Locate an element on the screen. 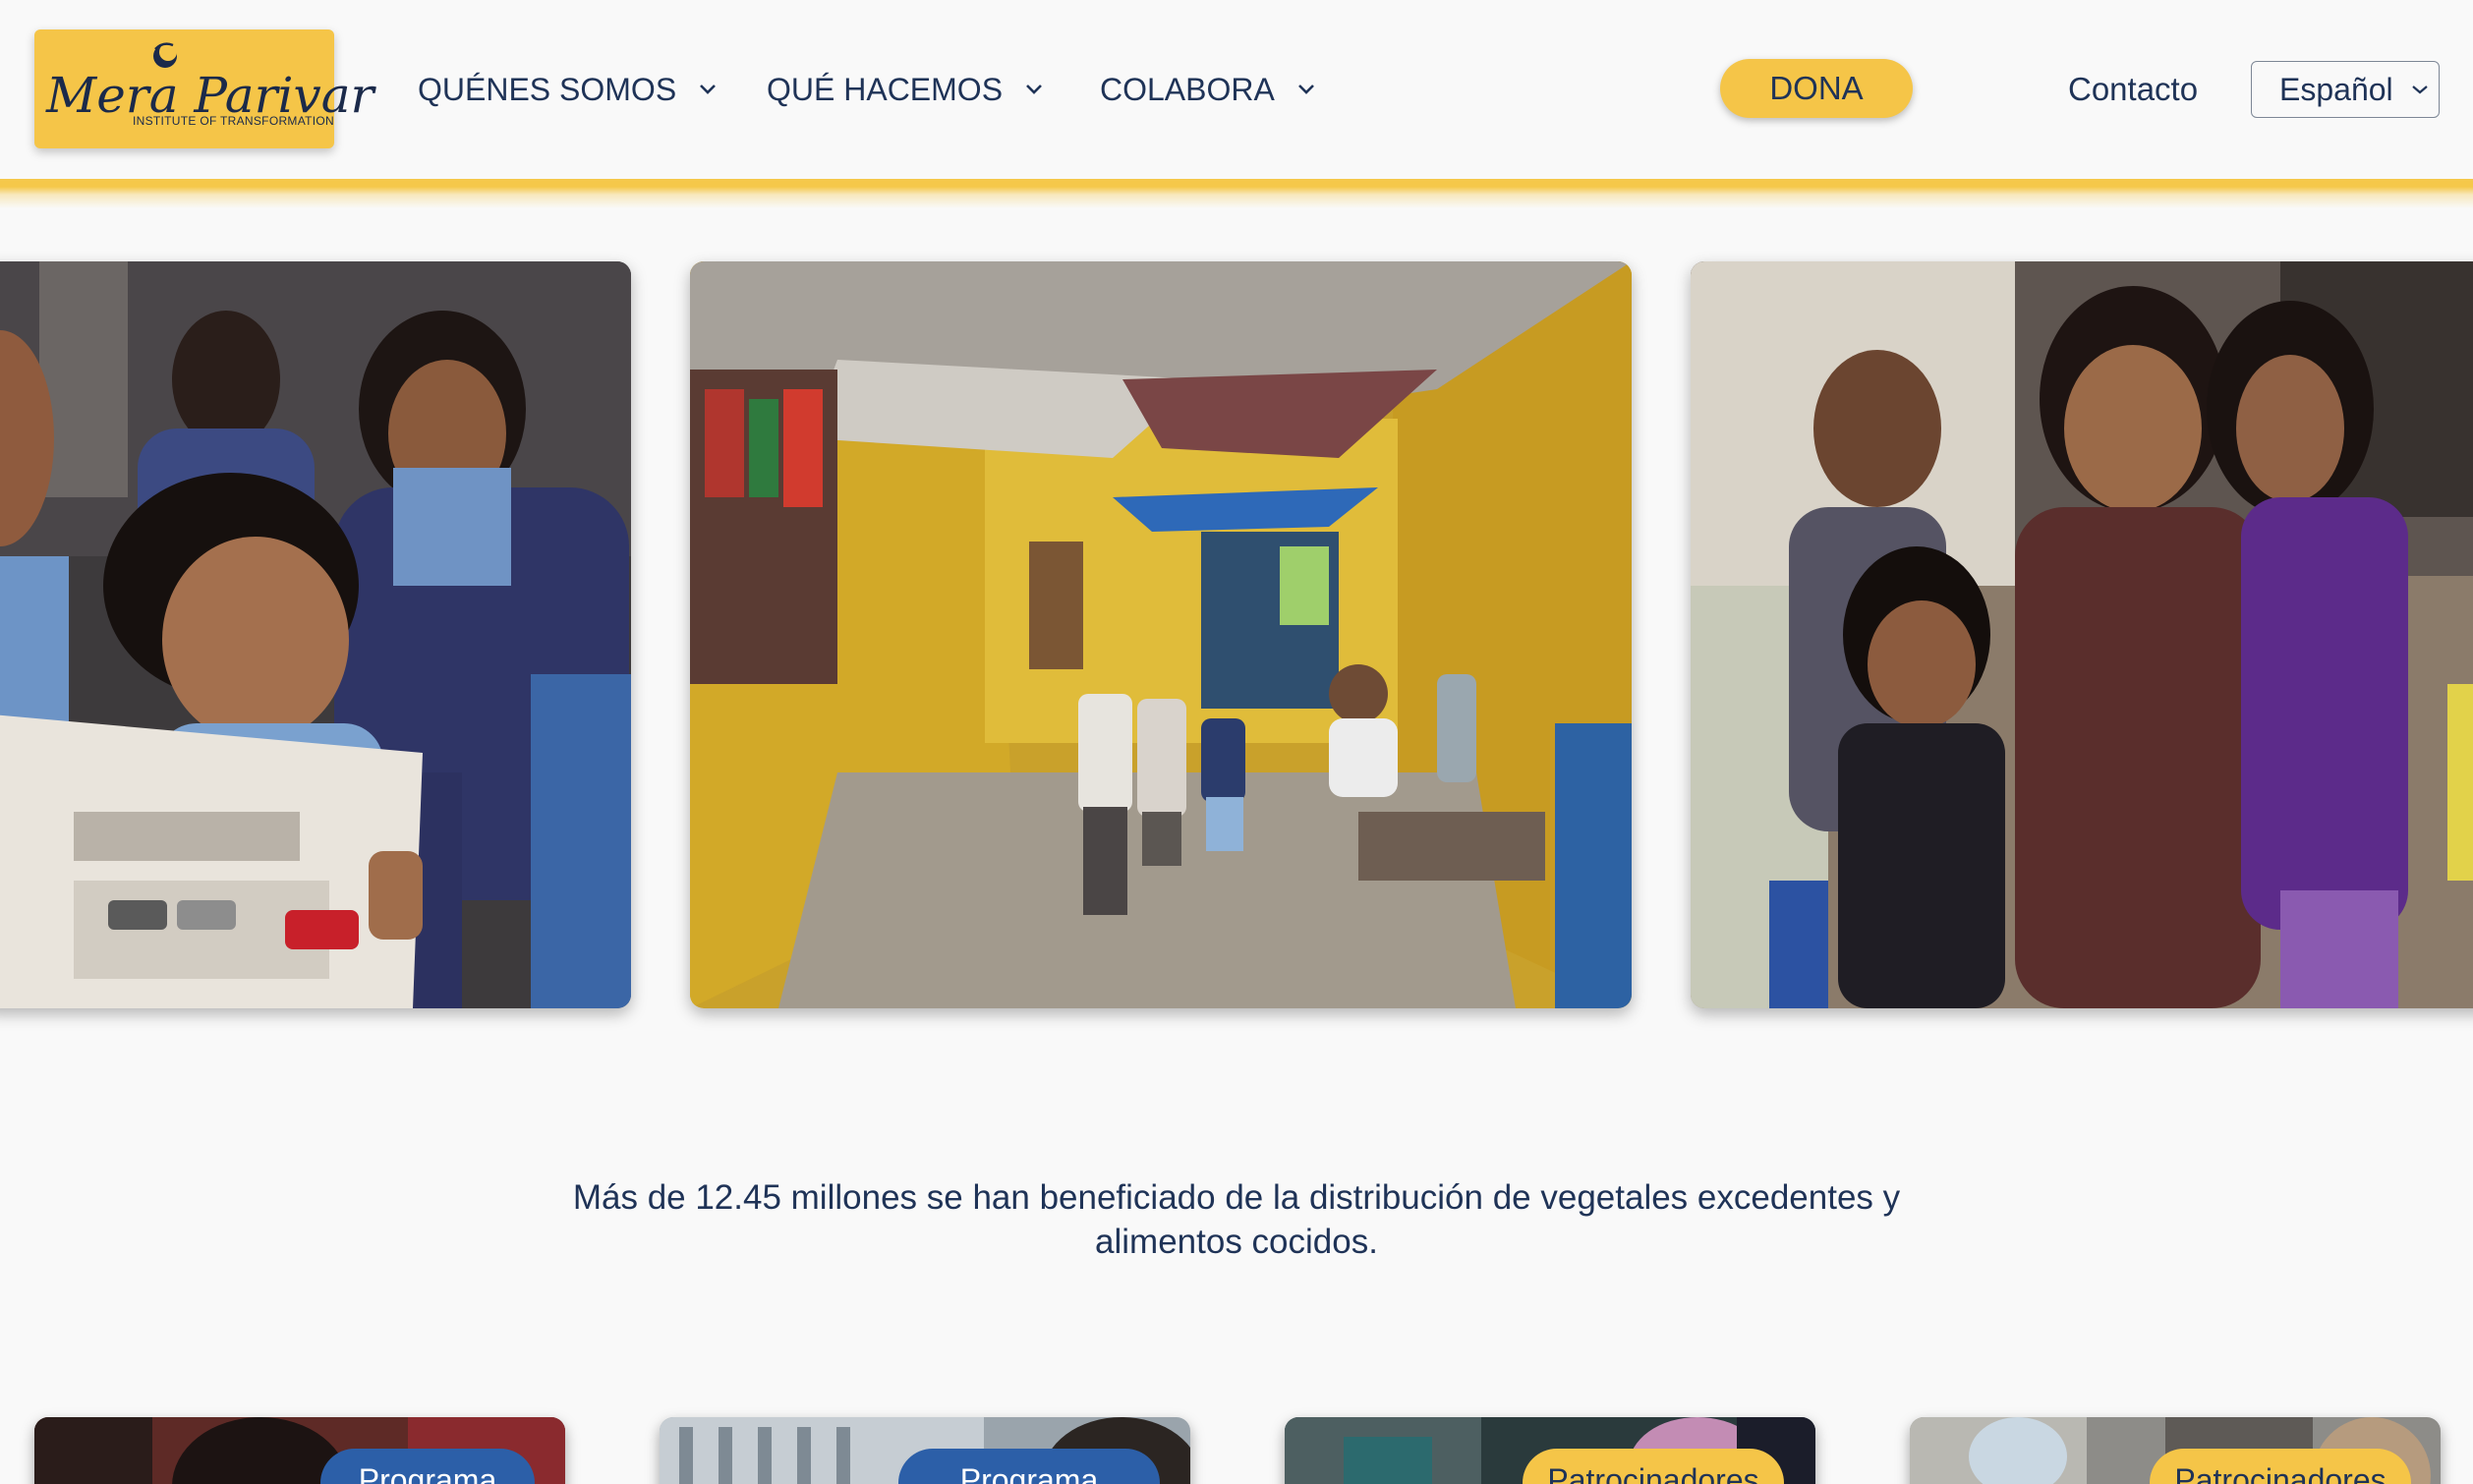 The width and height of the screenshot is (2473, 1484). contact-link: Contacto is located at coordinates (2133, 89).